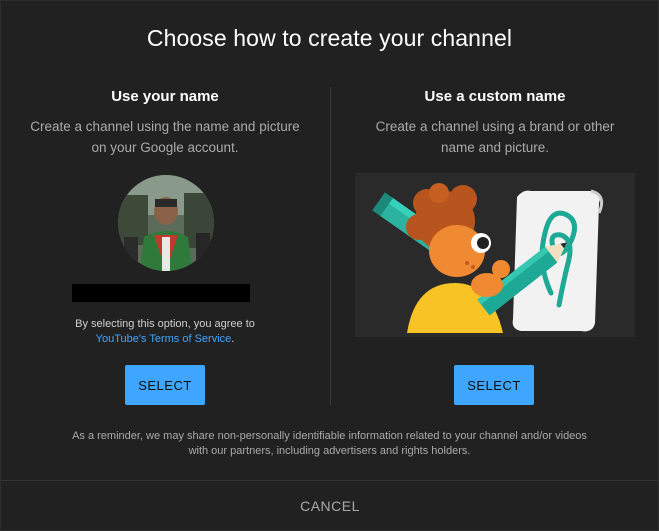 This screenshot has width=659, height=531. I want to click on terms-of-service-link: YouTube's Terms of Service, so click(164, 339).